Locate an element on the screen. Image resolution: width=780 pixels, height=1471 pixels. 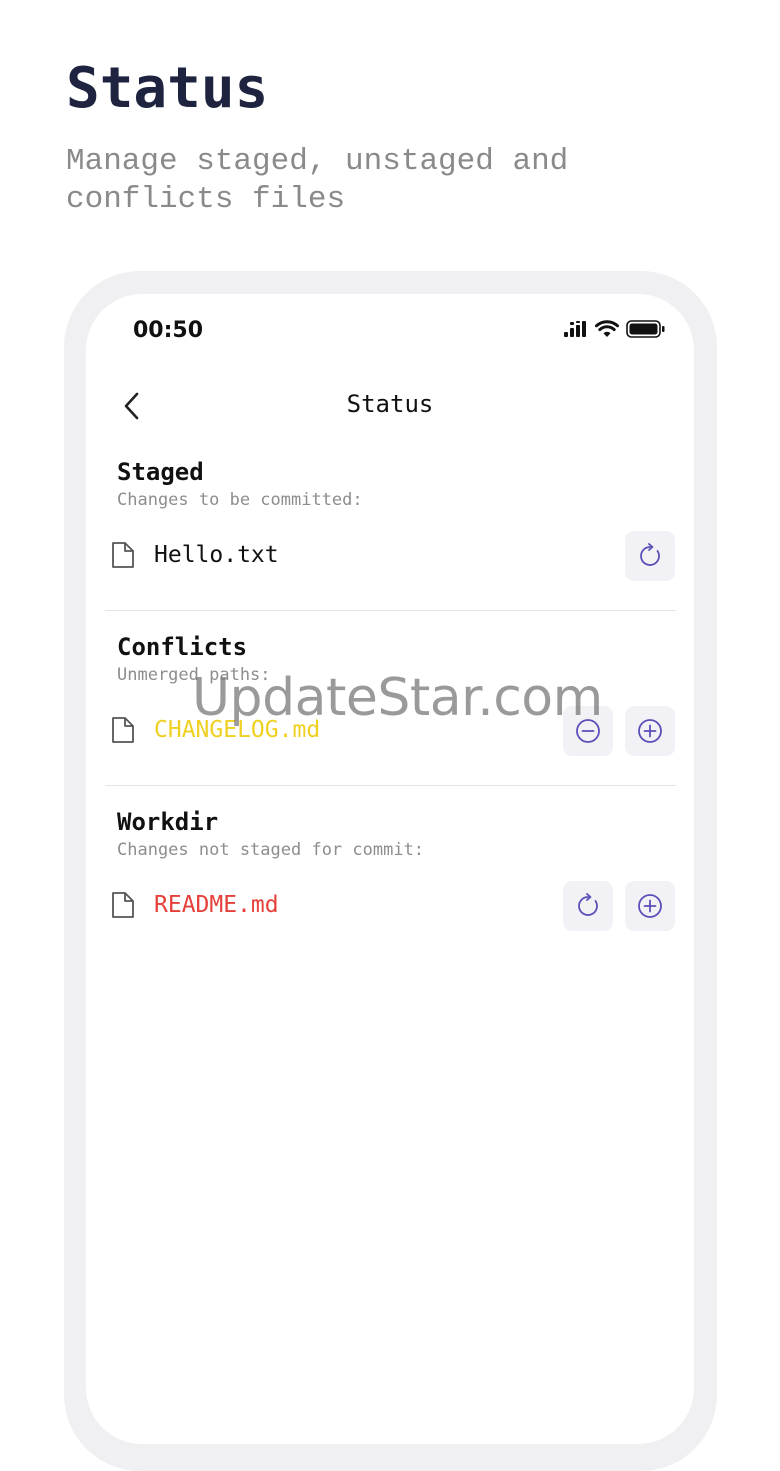
workdir-title: Workdir is located at coordinates (168, 822).